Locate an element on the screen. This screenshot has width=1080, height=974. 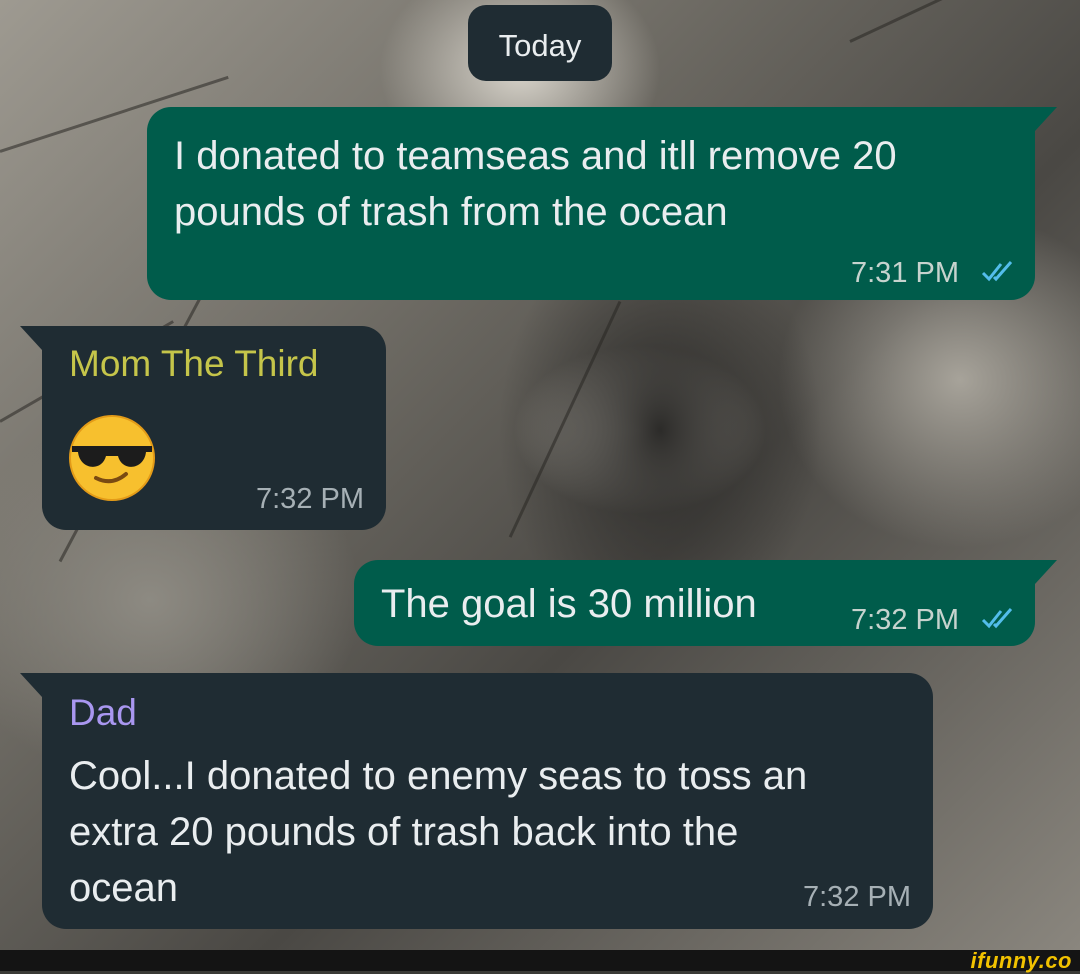
ifunny-watermark: ifunny.co is located at coordinates (1021, 960).